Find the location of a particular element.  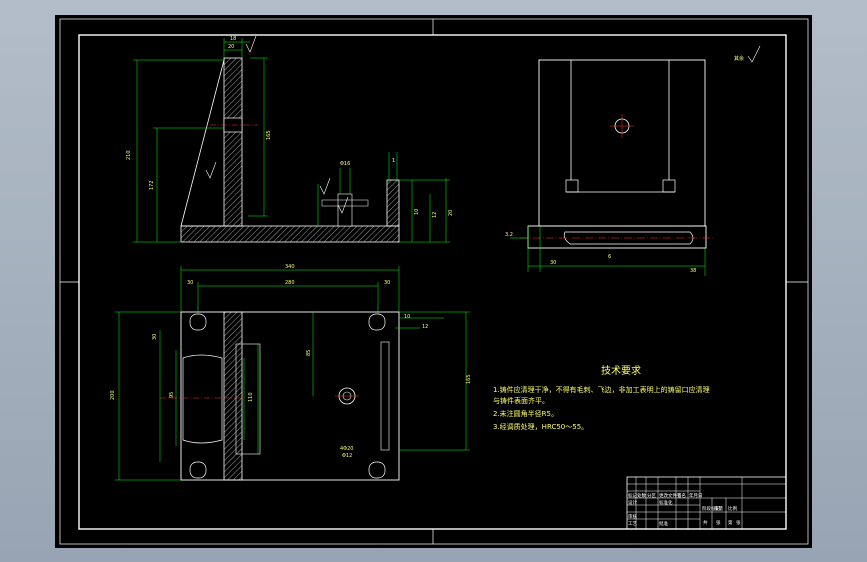

svg-text: 95 is located at coordinates (172, 395).